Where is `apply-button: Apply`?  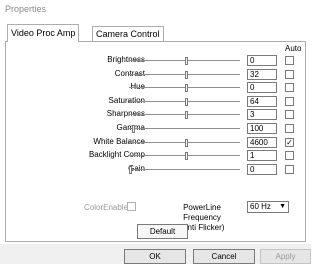 apply-button: Apply is located at coordinates (285, 256).